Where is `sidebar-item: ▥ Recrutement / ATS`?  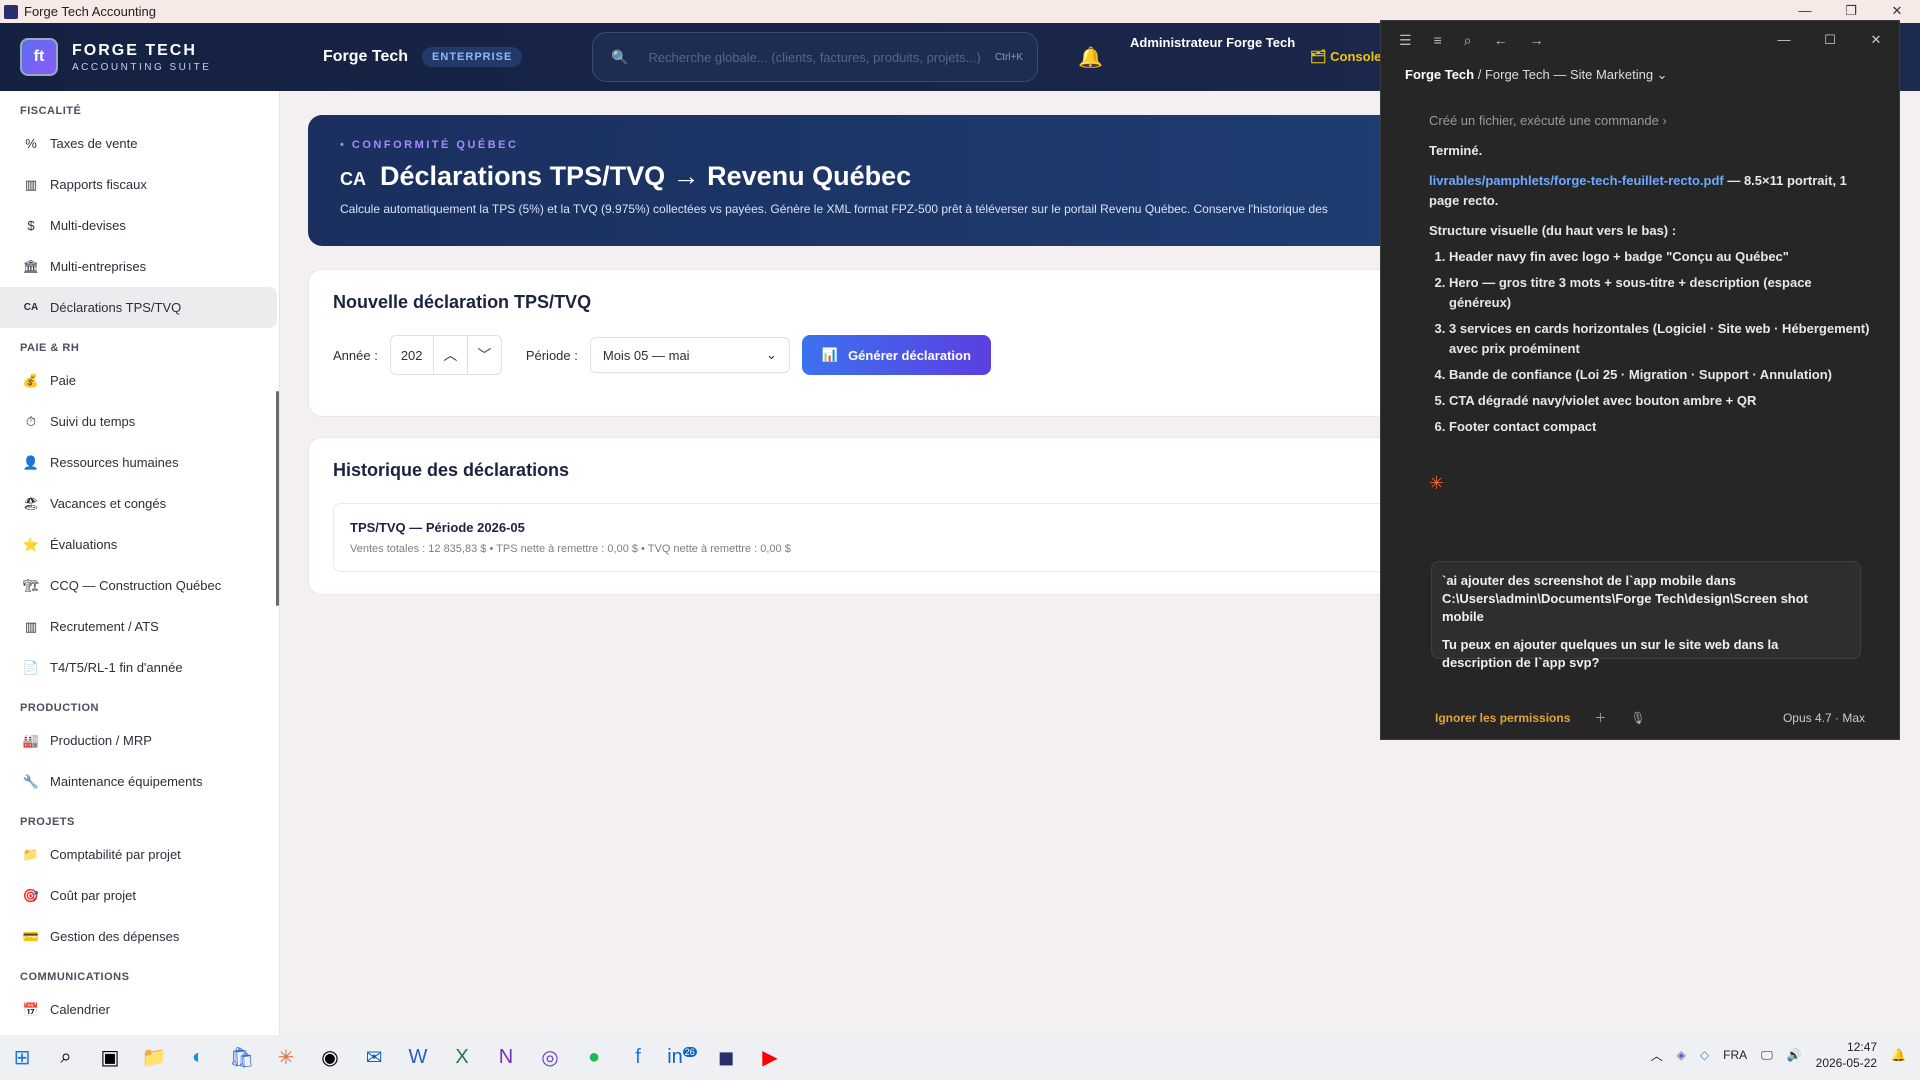
sidebar-item: ▥ Recrutement / ATS is located at coordinates (139, 626).